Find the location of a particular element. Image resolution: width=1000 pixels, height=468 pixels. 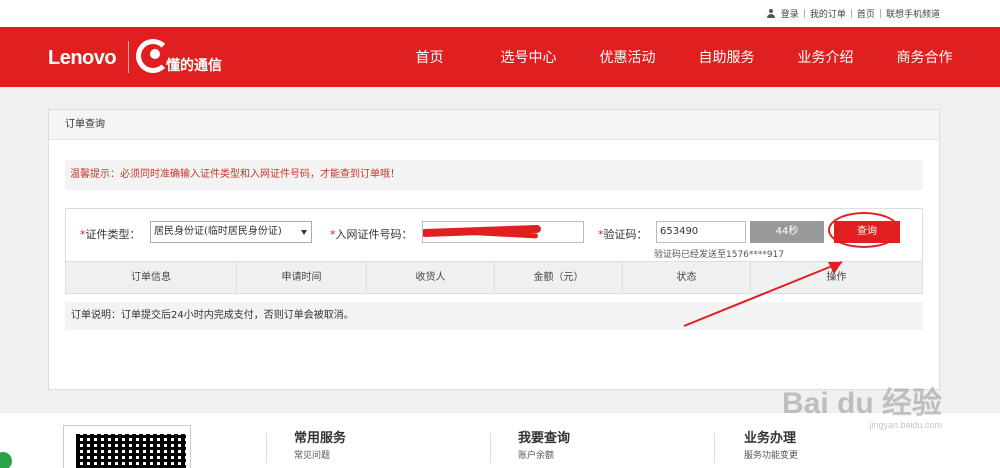

col-apply-time: 申请时间 is located at coordinates (302, 277).